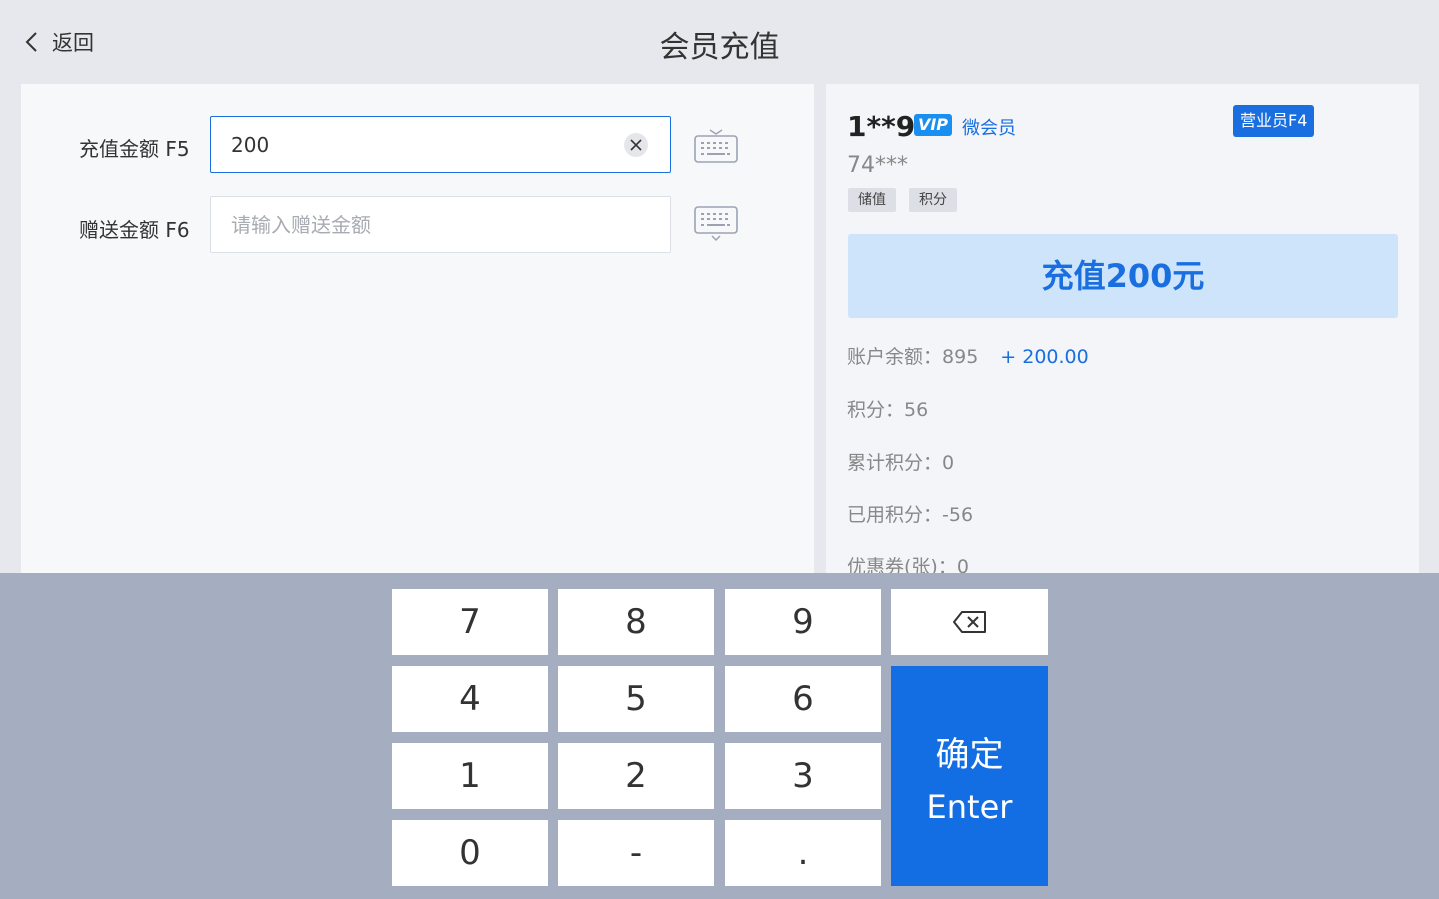 The width and height of the screenshot is (1439, 899). What do you see at coordinates (969, 754) in the screenshot?
I see `enter-label-cn: 确定` at bounding box center [969, 754].